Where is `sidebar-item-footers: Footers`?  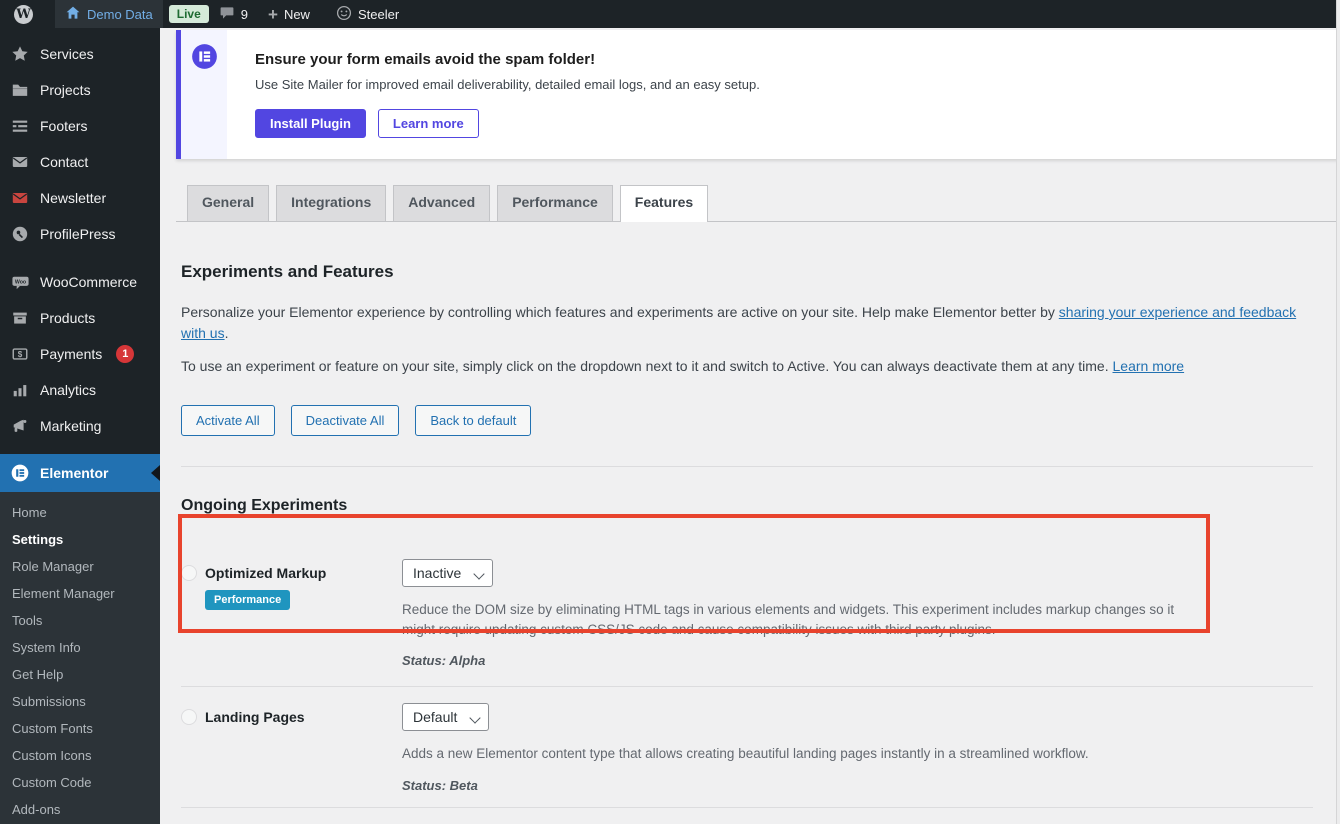 sidebar-item-footers: Footers is located at coordinates (80, 126).